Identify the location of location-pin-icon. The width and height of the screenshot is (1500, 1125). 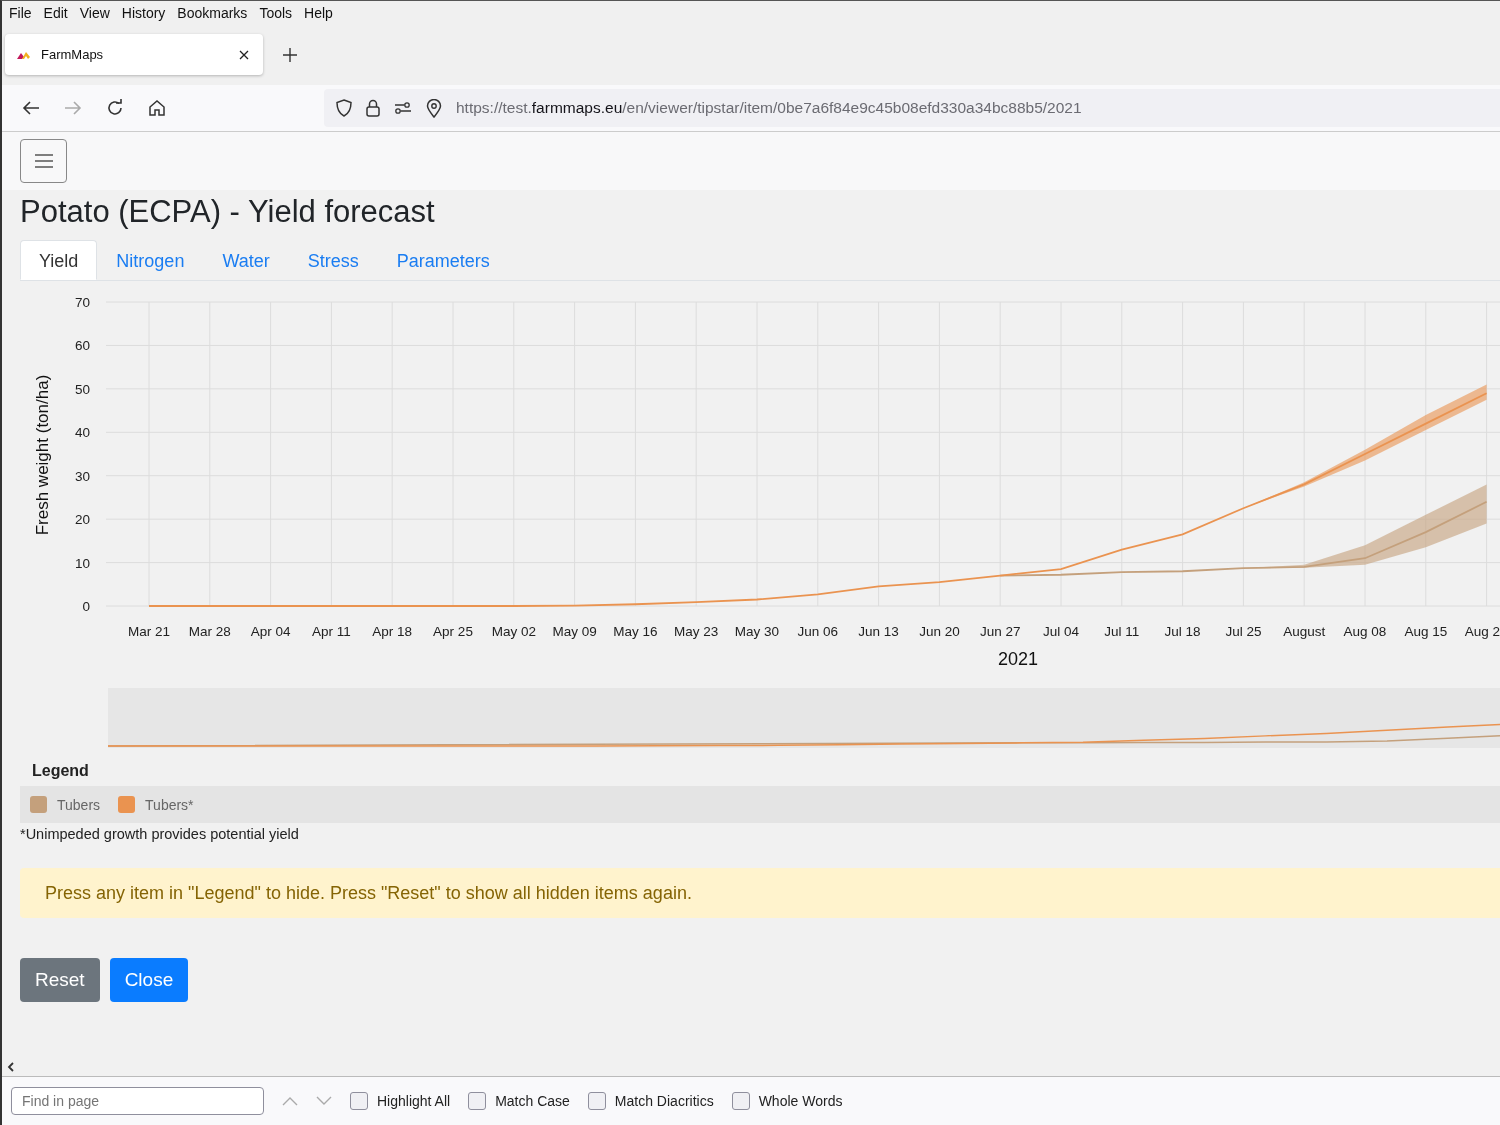
(434, 108).